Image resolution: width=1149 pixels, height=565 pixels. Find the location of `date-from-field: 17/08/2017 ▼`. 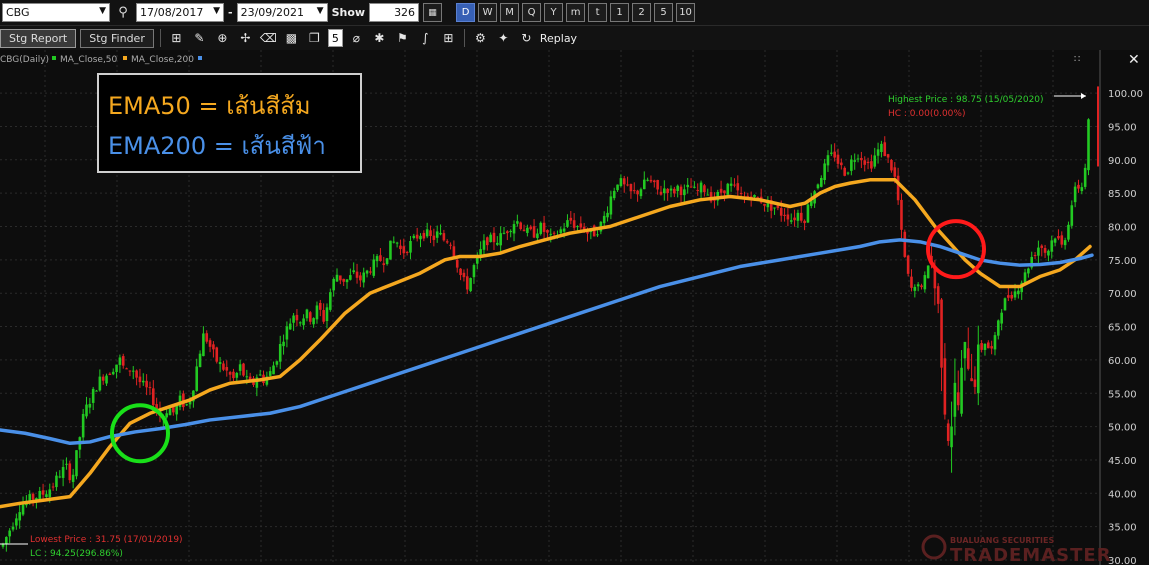

date-from-field: 17/08/2017 ▼ is located at coordinates (180, 12).